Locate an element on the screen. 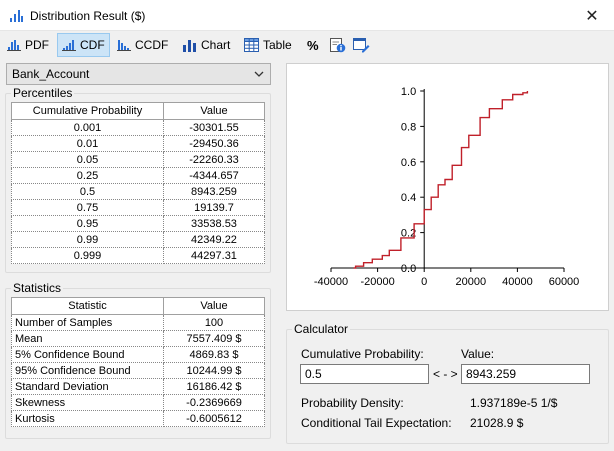  percentile-row-label: 0.01 is located at coordinates (87, 143).